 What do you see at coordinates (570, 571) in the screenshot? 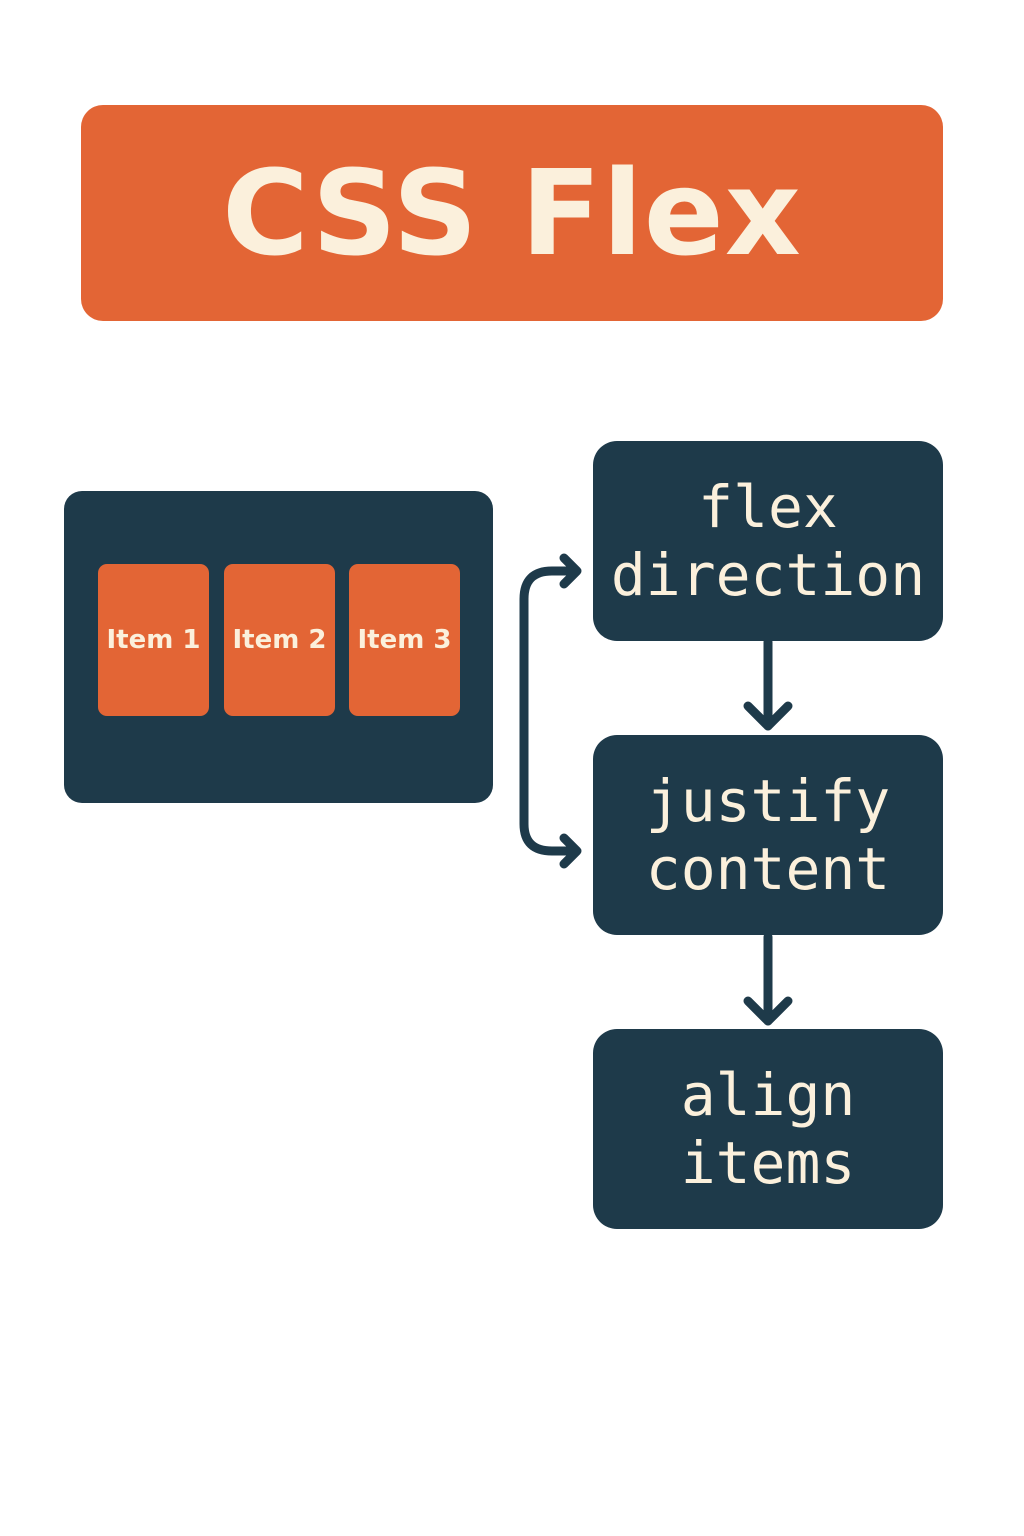
I see `bracket-arrowhead-top` at bounding box center [570, 571].